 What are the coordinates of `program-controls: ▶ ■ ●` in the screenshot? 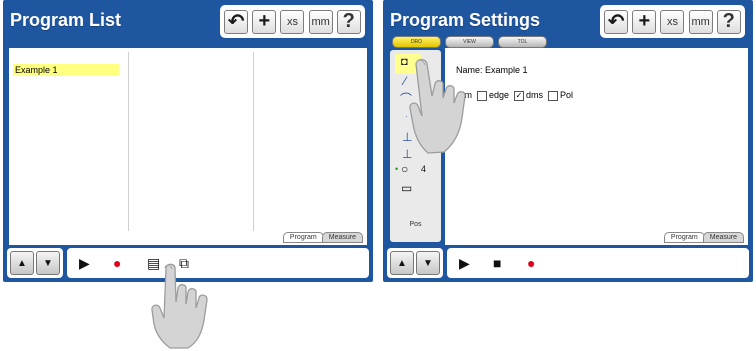 It's located at (598, 263).